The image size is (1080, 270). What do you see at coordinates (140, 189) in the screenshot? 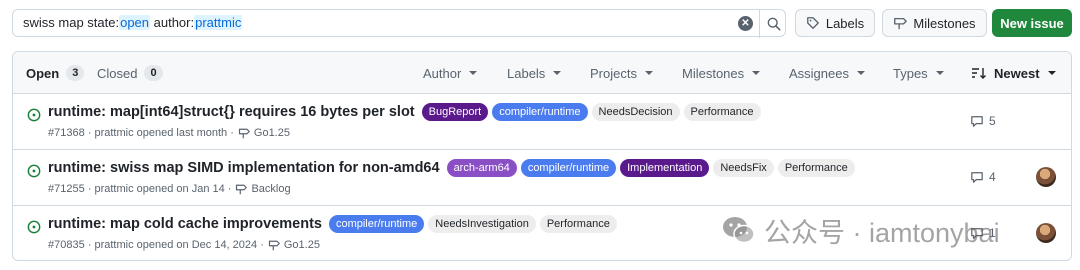
I see `issue-meta-text: #71255 · prattmic opened on Jan 14 ·` at bounding box center [140, 189].